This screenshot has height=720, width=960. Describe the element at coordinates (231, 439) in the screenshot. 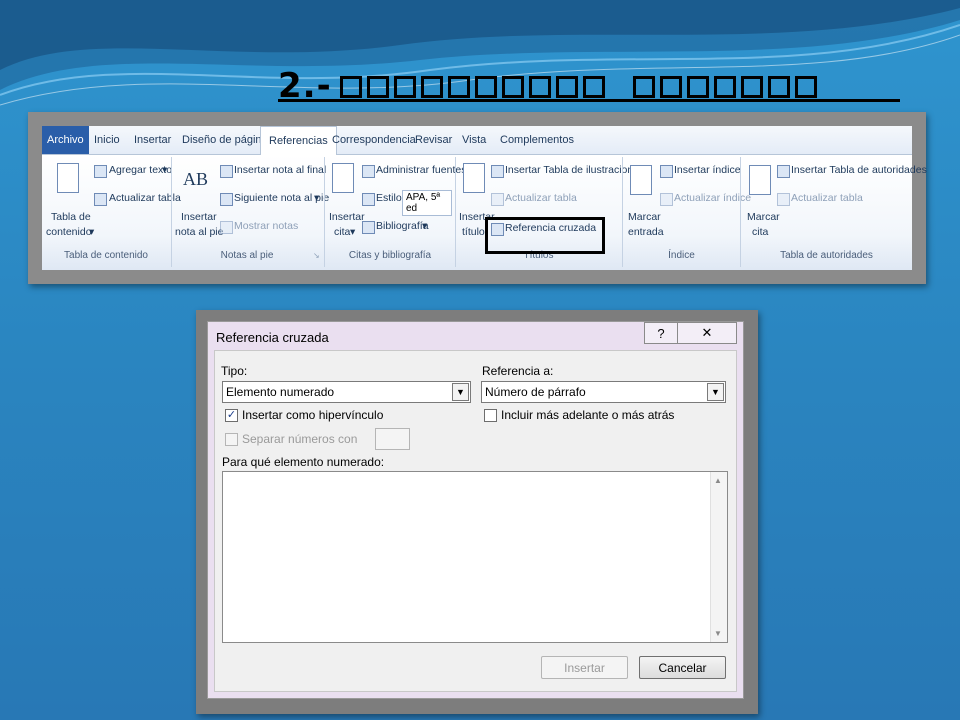

I see `separar-checkbox` at that location.